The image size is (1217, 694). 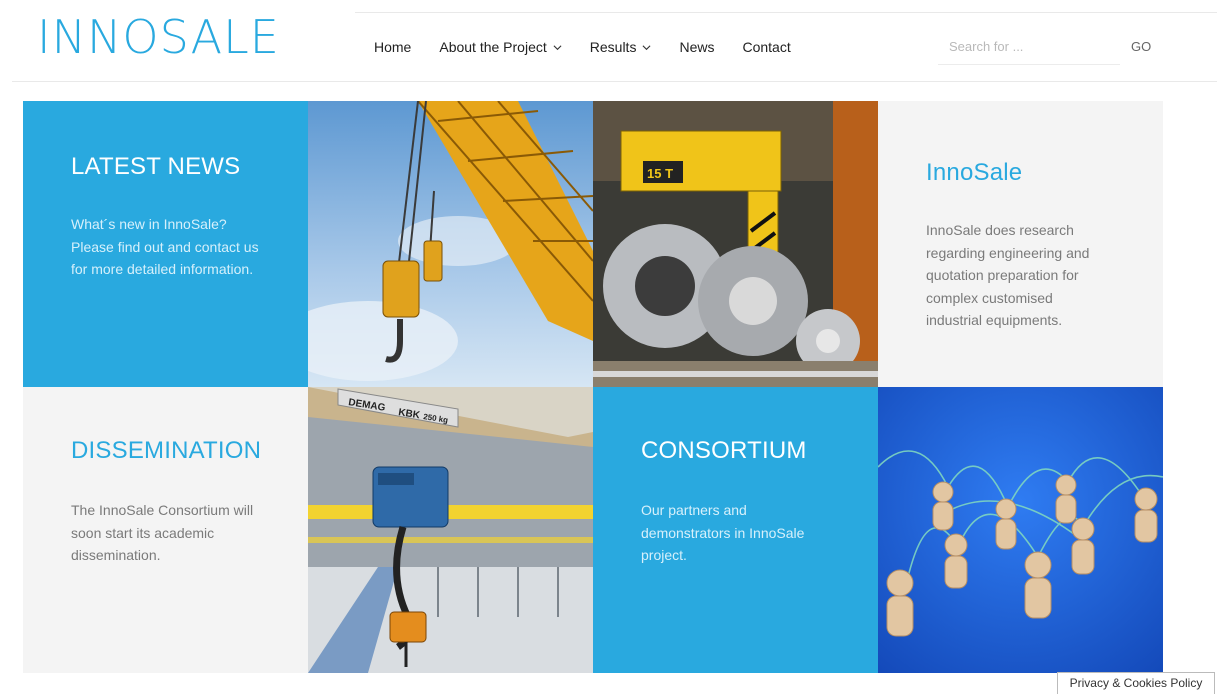 I want to click on hoist-image-tile: DEMAG KBK 250 kg, so click(x=450, y=530).